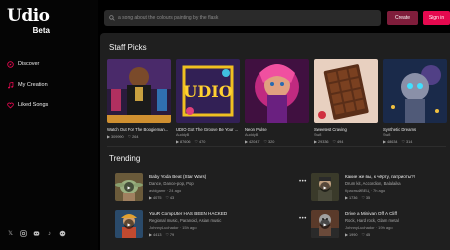  What do you see at coordinates (346, 91) in the screenshot?
I see `cover-art-sweetest-craving` at bounding box center [346, 91].